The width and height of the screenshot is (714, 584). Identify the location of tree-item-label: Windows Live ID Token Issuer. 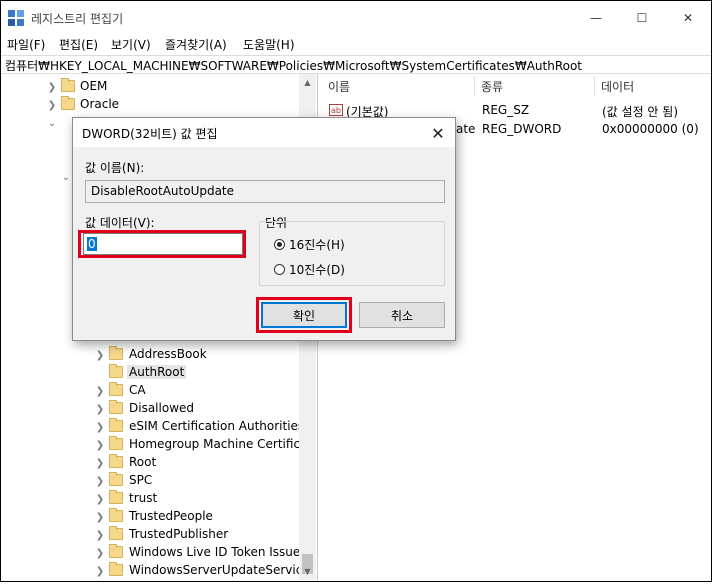
(217, 552).